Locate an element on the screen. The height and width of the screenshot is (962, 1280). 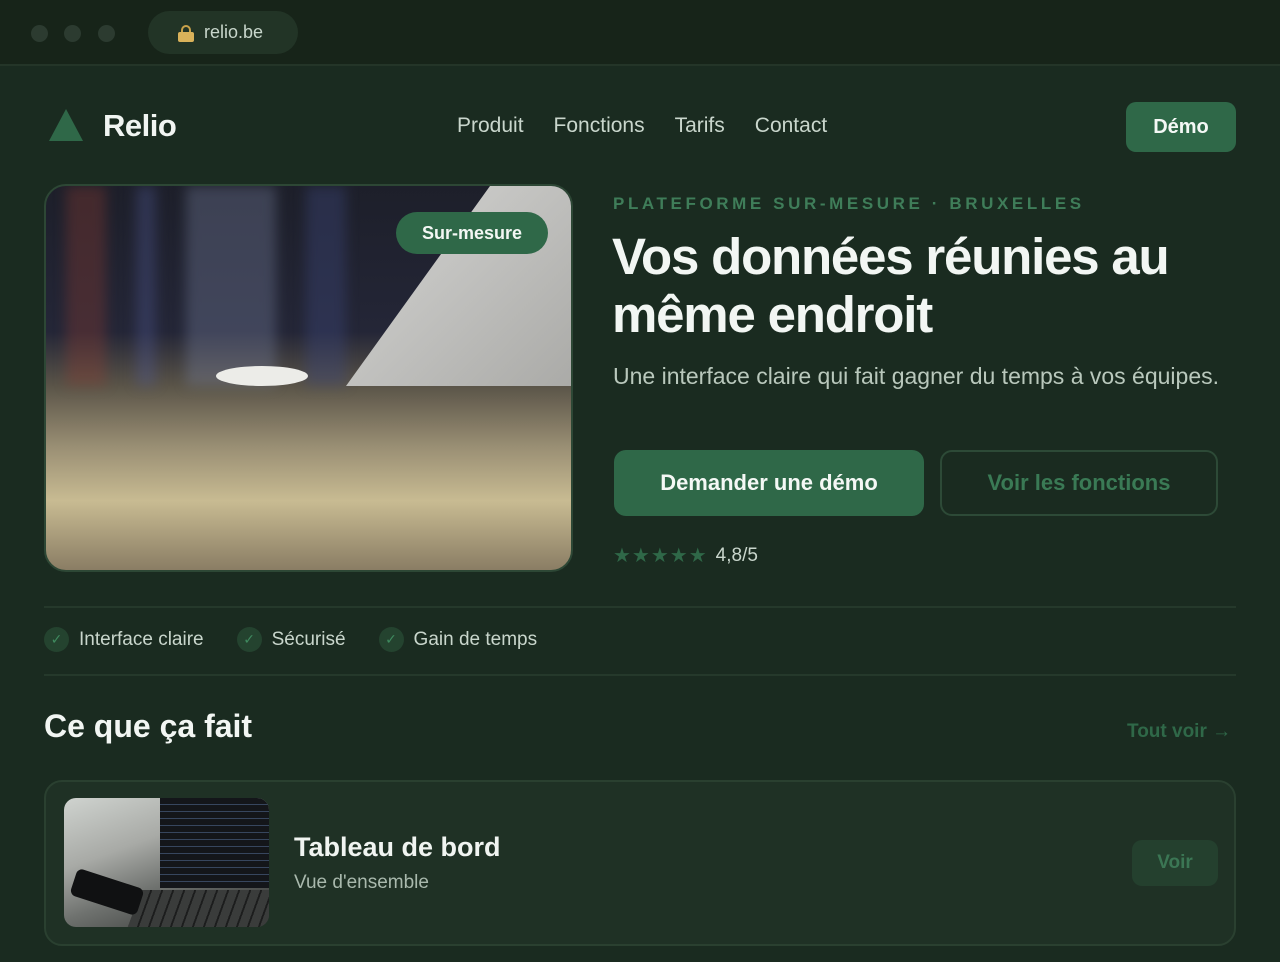
hero-badge: Sur-mesure is located at coordinates (472, 233).